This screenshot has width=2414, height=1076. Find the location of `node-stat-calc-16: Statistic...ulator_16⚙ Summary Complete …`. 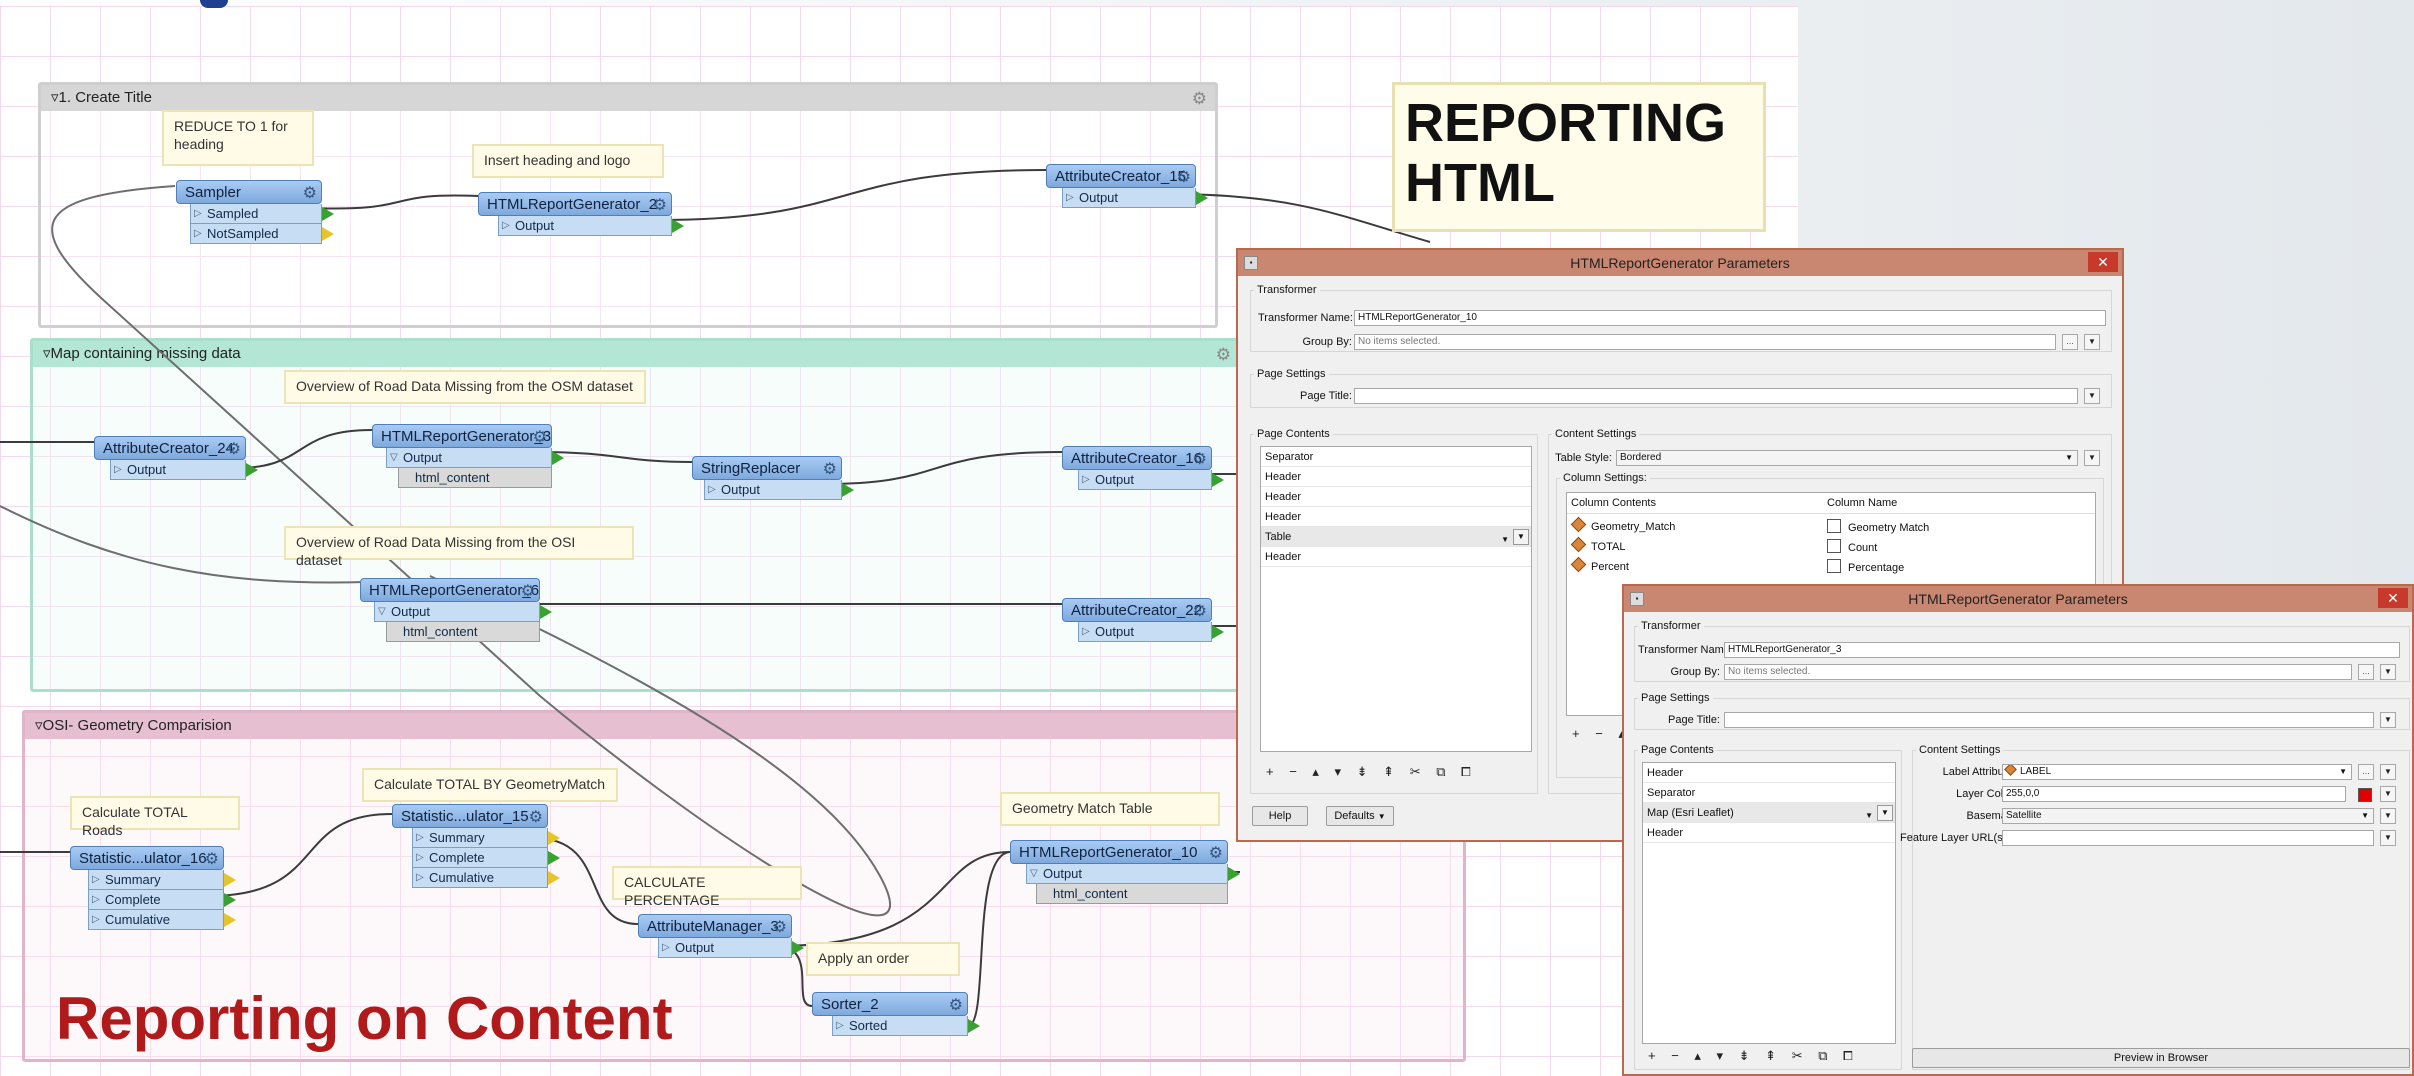

node-stat-calc-16: Statistic...ulator_16⚙ Summary Complete … is located at coordinates (153, 888).